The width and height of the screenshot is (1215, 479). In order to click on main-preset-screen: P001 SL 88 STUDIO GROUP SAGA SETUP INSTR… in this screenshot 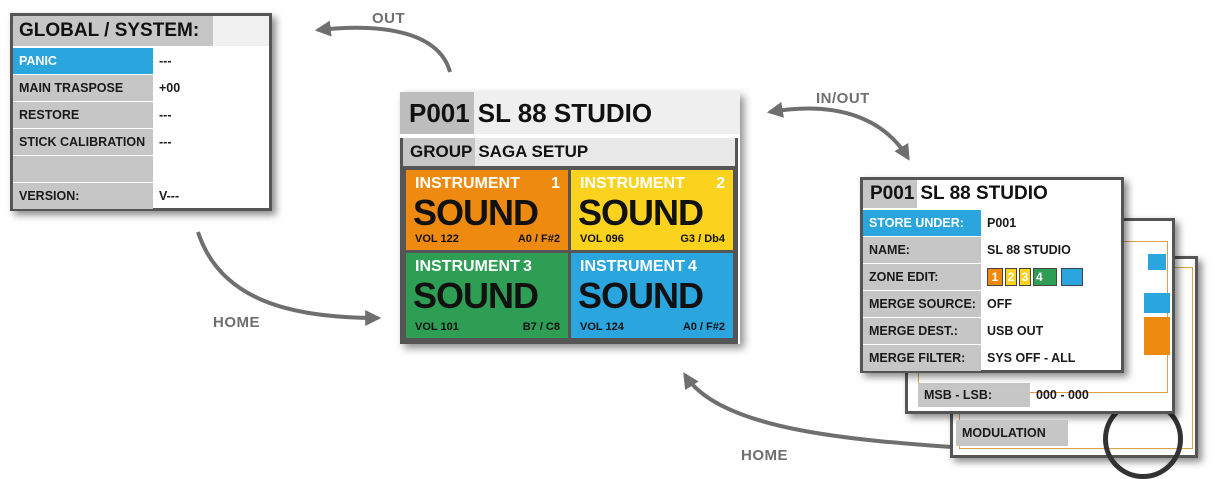, I will do `click(570, 218)`.